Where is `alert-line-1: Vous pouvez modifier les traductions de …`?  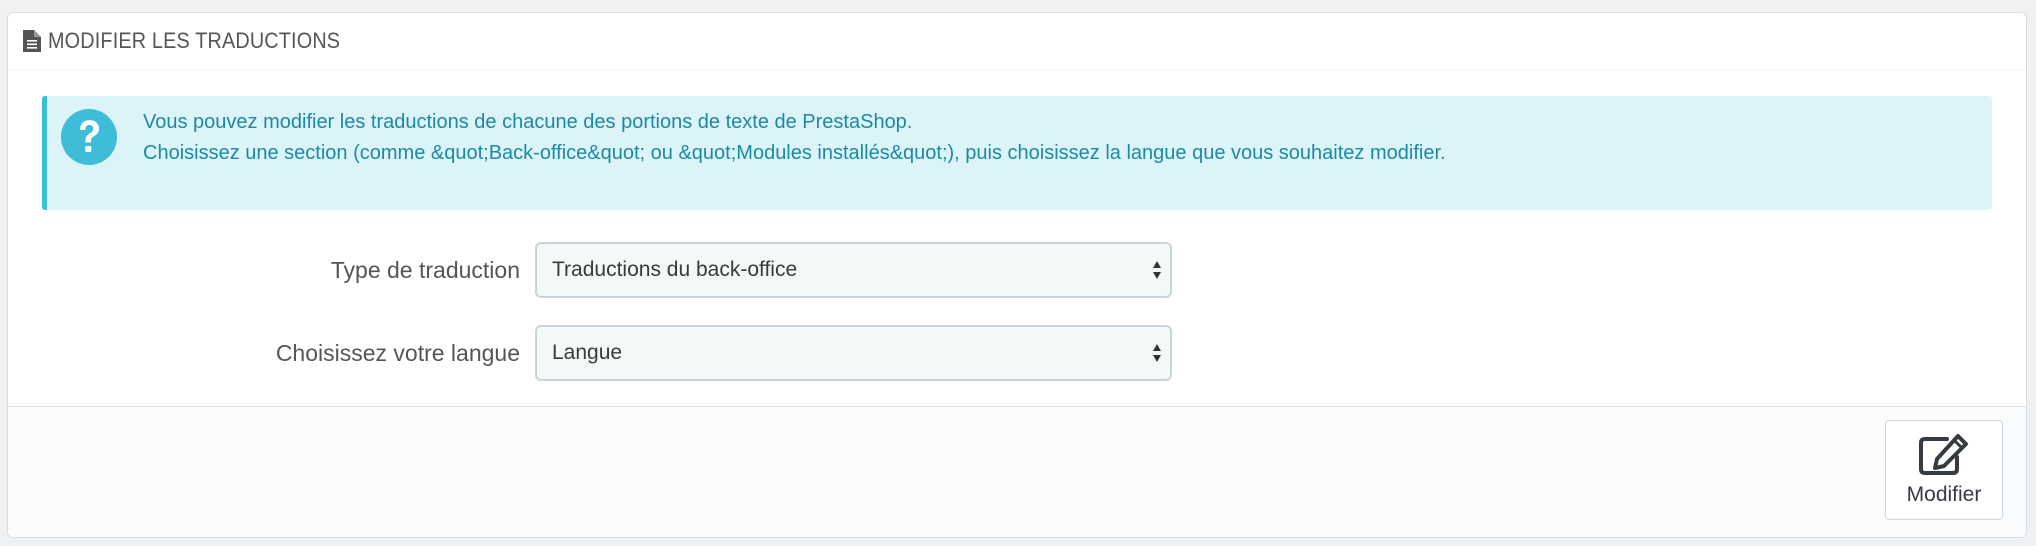 alert-line-1: Vous pouvez modifier les traductions de … is located at coordinates (528, 122).